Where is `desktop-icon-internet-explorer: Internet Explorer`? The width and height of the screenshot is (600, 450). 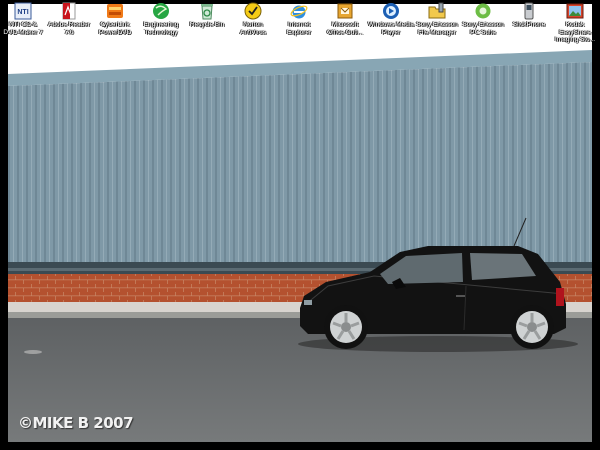 desktop-icon-internet-explorer: Internet Explorer is located at coordinates (299, 20).